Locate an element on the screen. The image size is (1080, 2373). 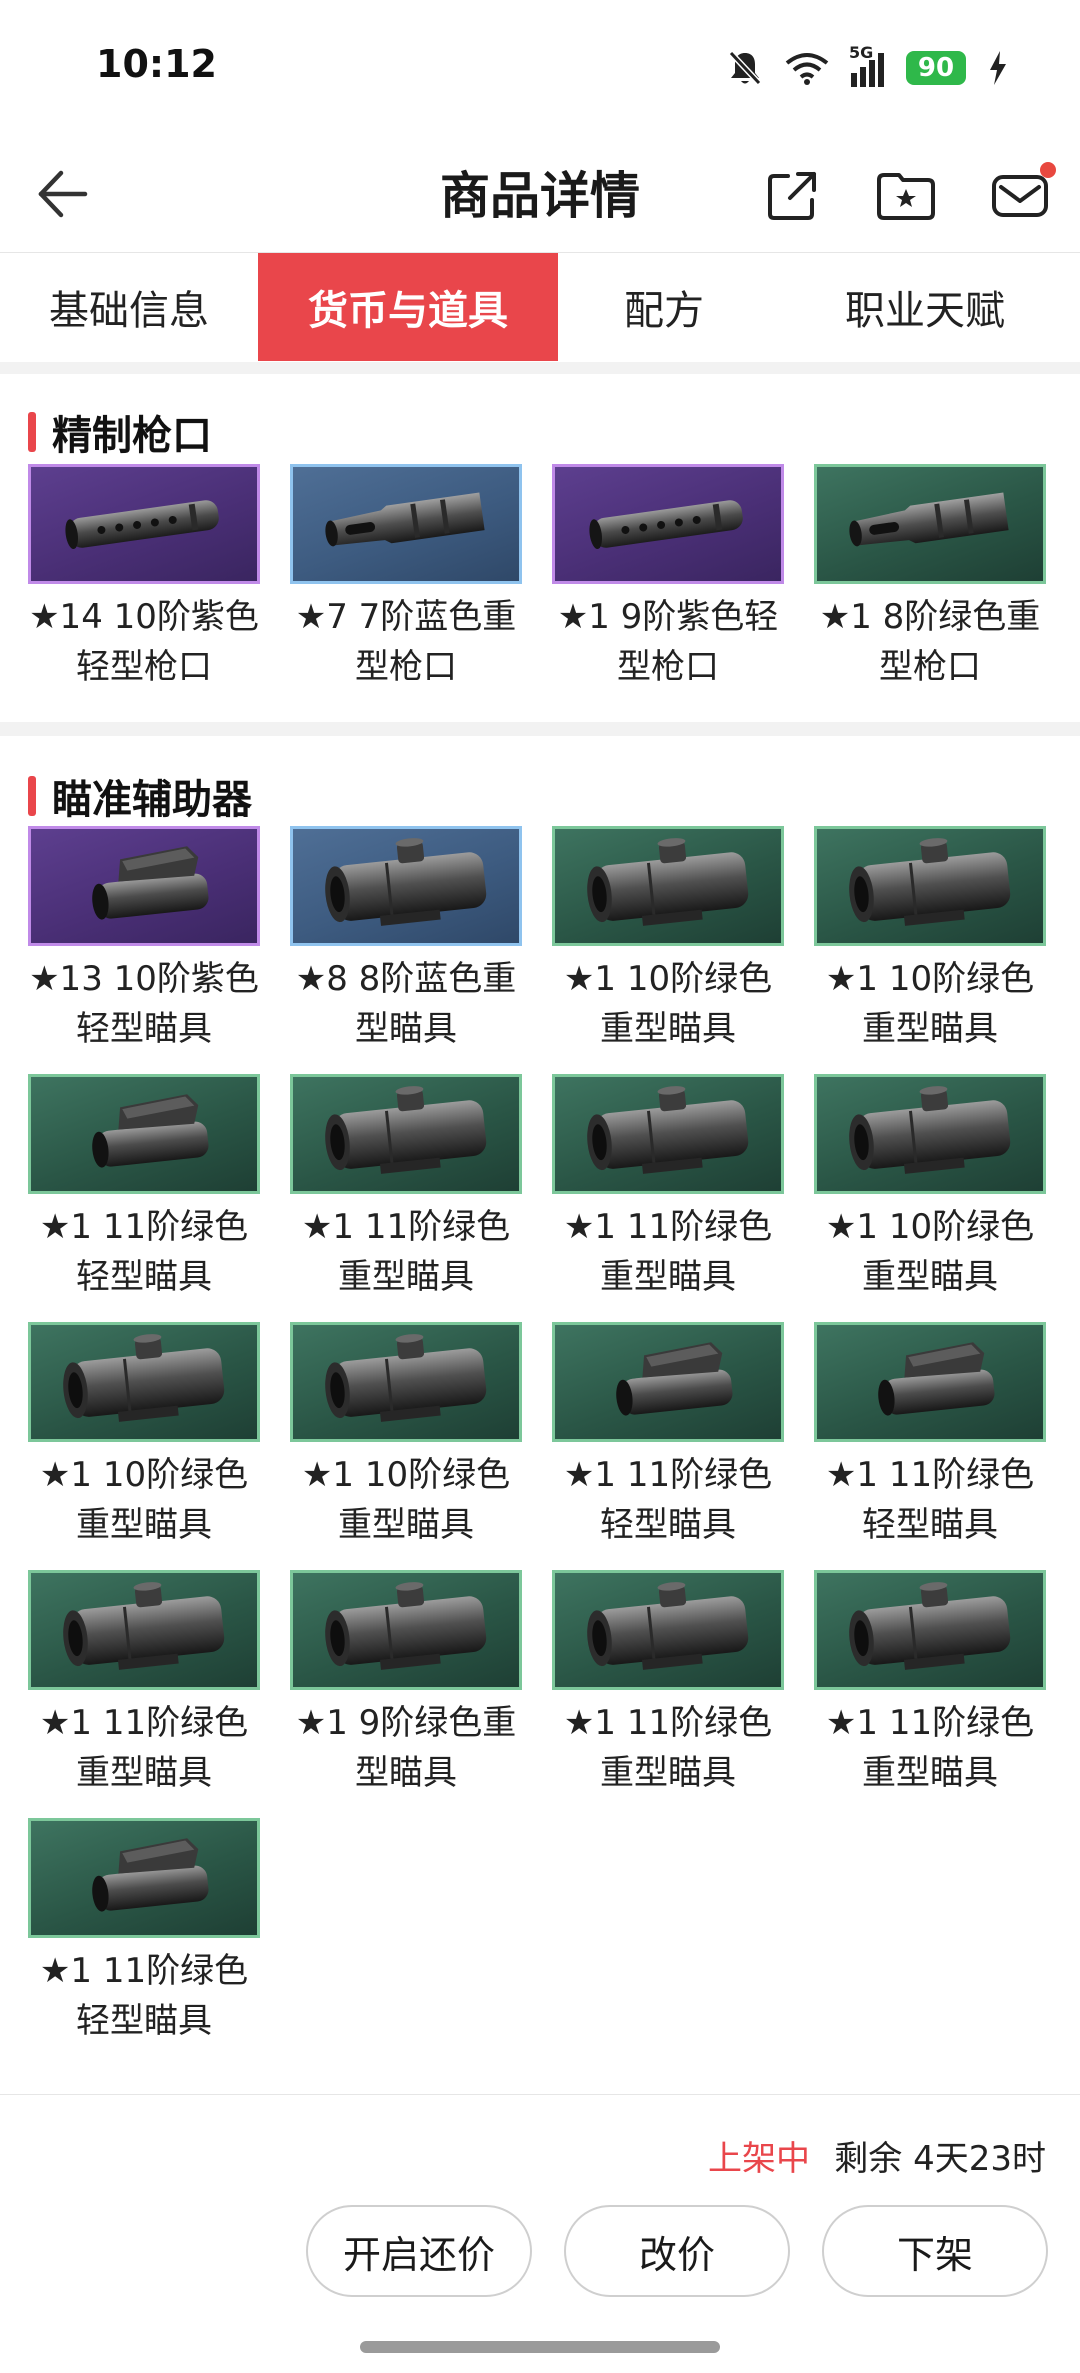
section-marker is located at coordinates (32, 432).